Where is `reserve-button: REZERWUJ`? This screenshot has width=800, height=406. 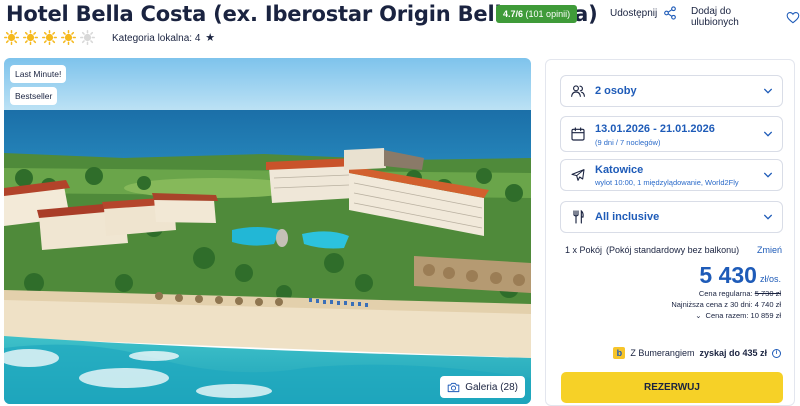
reserve-button: REZERWUJ is located at coordinates (672, 387).